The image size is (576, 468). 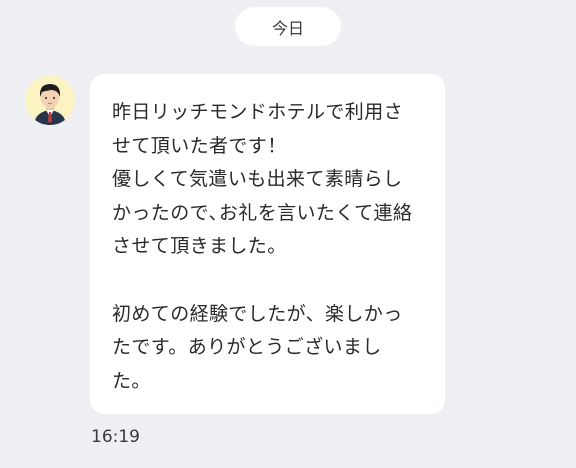 I want to click on message-line: 初めての経験でしたが、楽しかっ, so click(x=257, y=313).